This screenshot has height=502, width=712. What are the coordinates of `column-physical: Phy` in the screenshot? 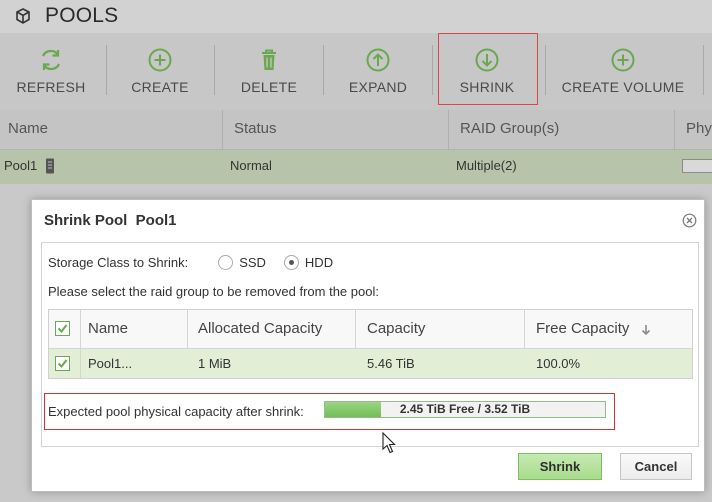 It's located at (699, 130).